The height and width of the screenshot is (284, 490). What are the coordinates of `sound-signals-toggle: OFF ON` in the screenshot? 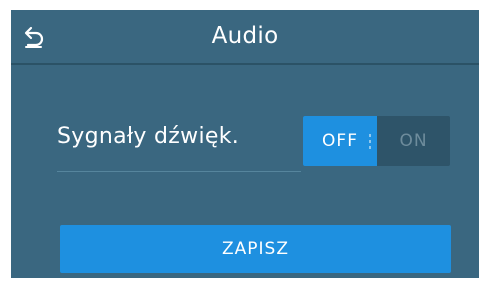 It's located at (376, 141).